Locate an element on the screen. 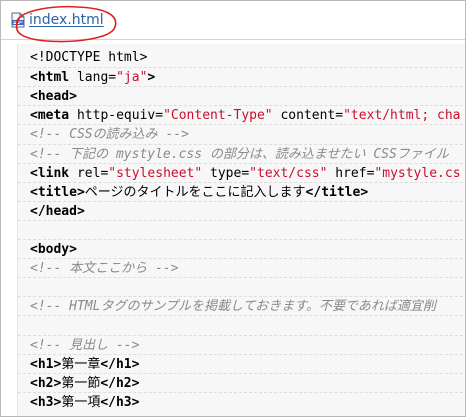 This screenshot has height=417, width=466. file-tab-bar: index.html is located at coordinates (233, 22).